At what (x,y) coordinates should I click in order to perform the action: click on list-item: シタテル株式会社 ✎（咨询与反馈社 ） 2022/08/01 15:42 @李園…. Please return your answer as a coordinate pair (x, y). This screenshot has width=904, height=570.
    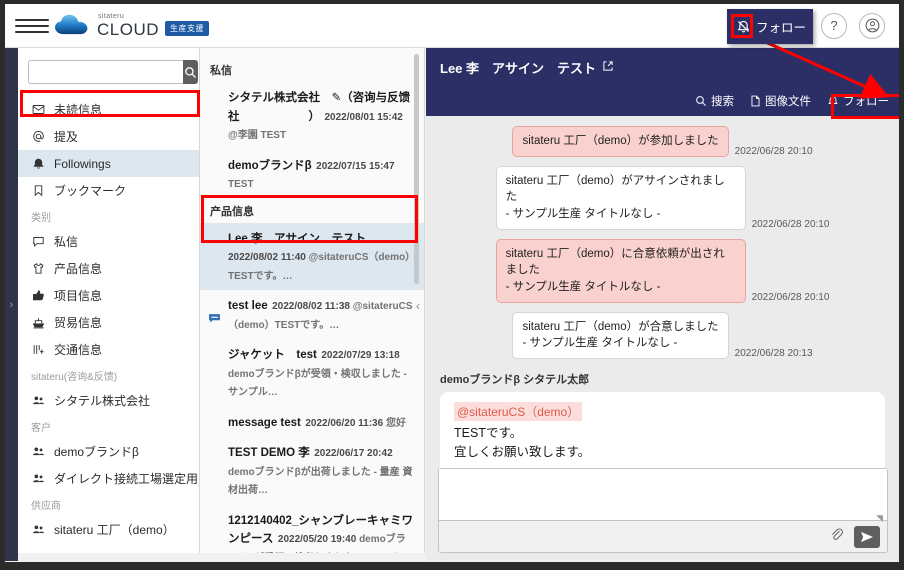
    Looking at the image, I should click on (312, 116).